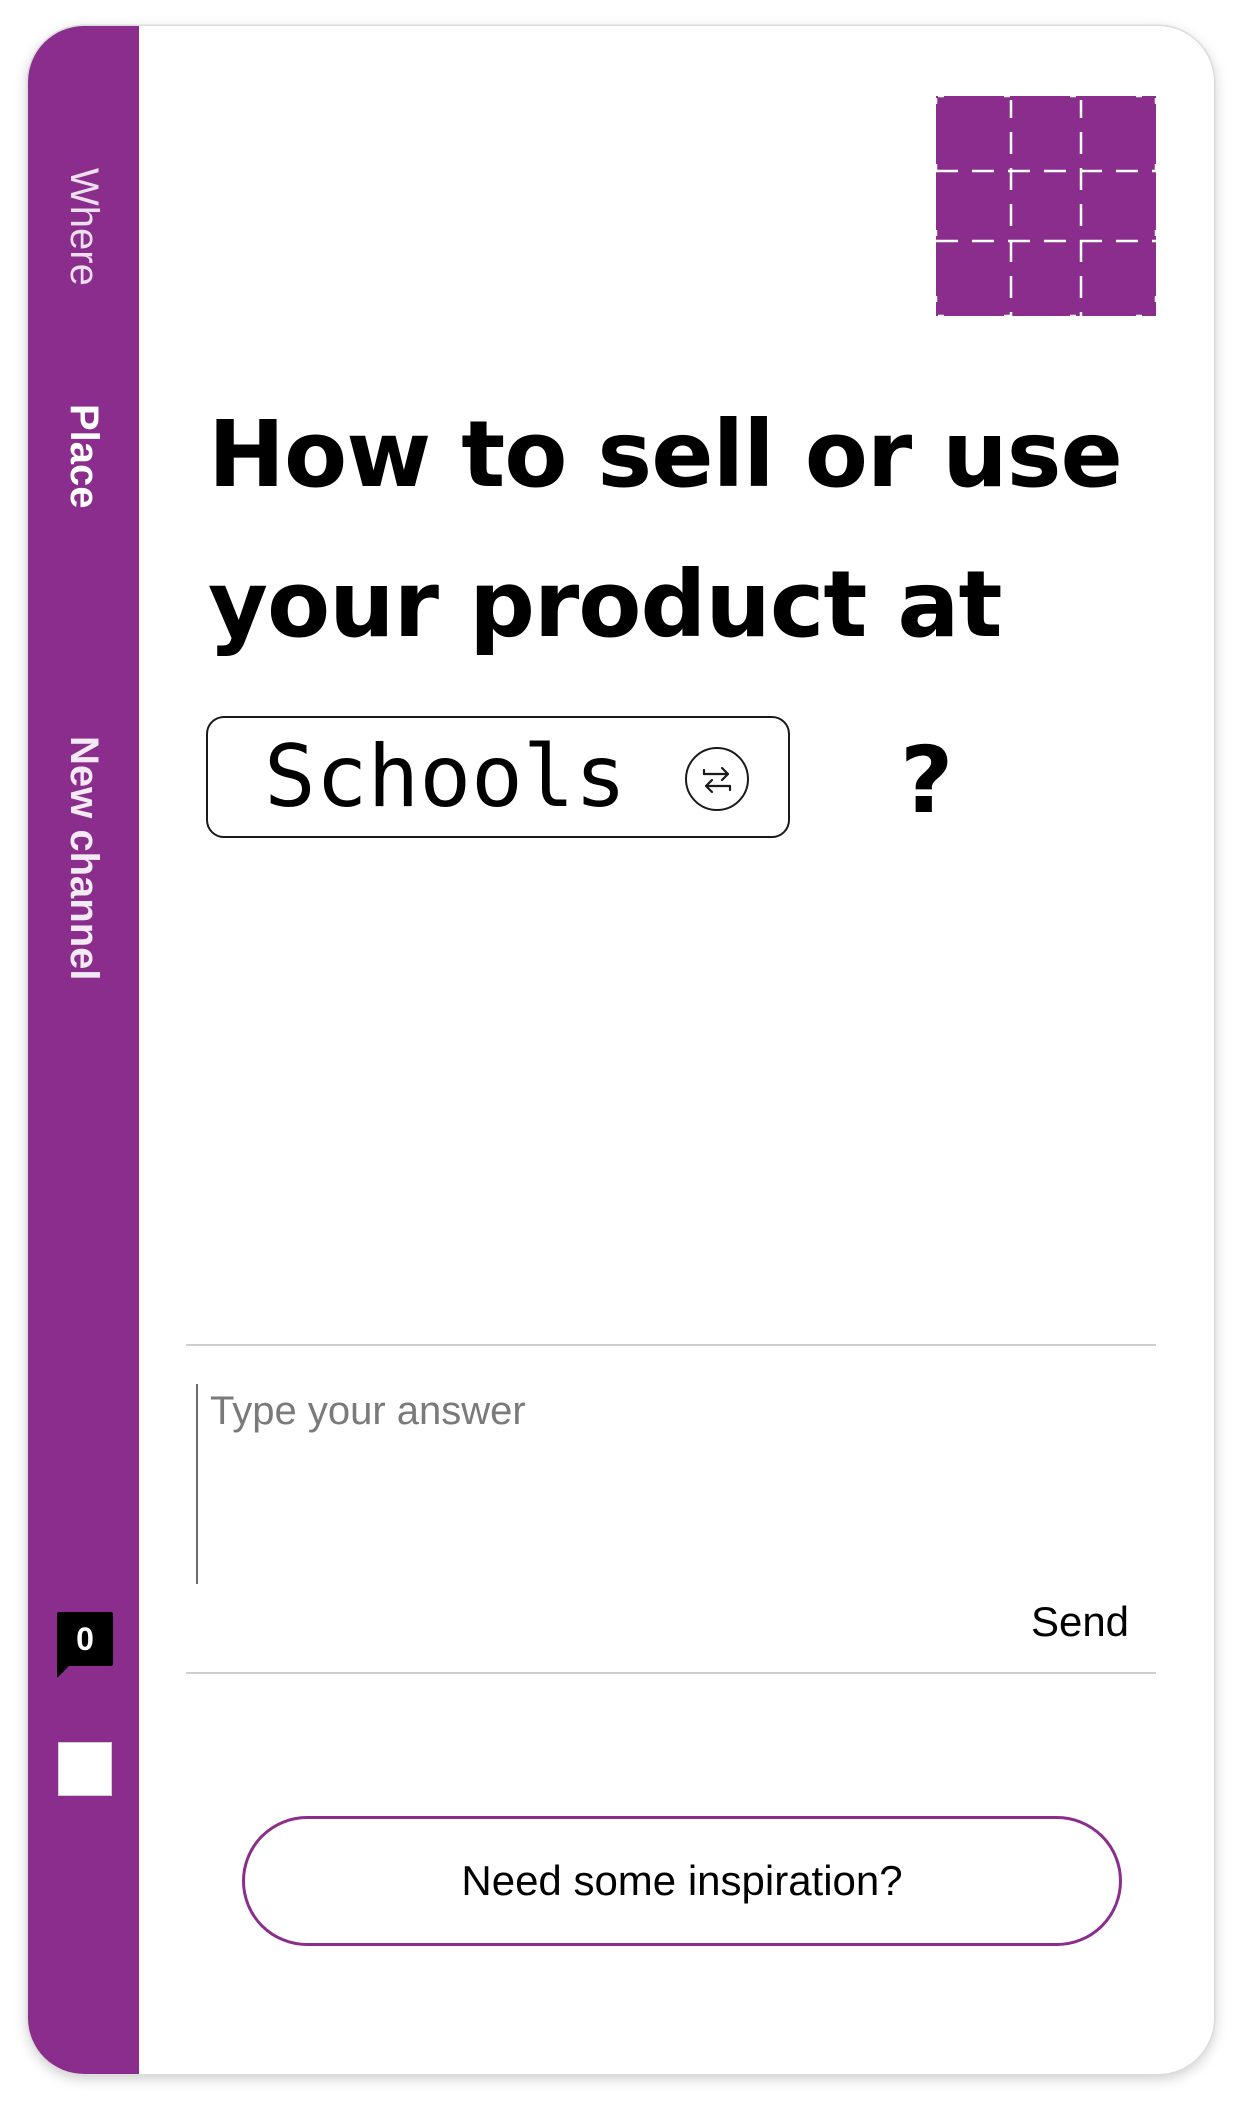 Image resolution: width=1241 pixels, height=2104 pixels. Describe the element at coordinates (671, 1345) in the screenshot. I see `answer-top-divider` at that location.